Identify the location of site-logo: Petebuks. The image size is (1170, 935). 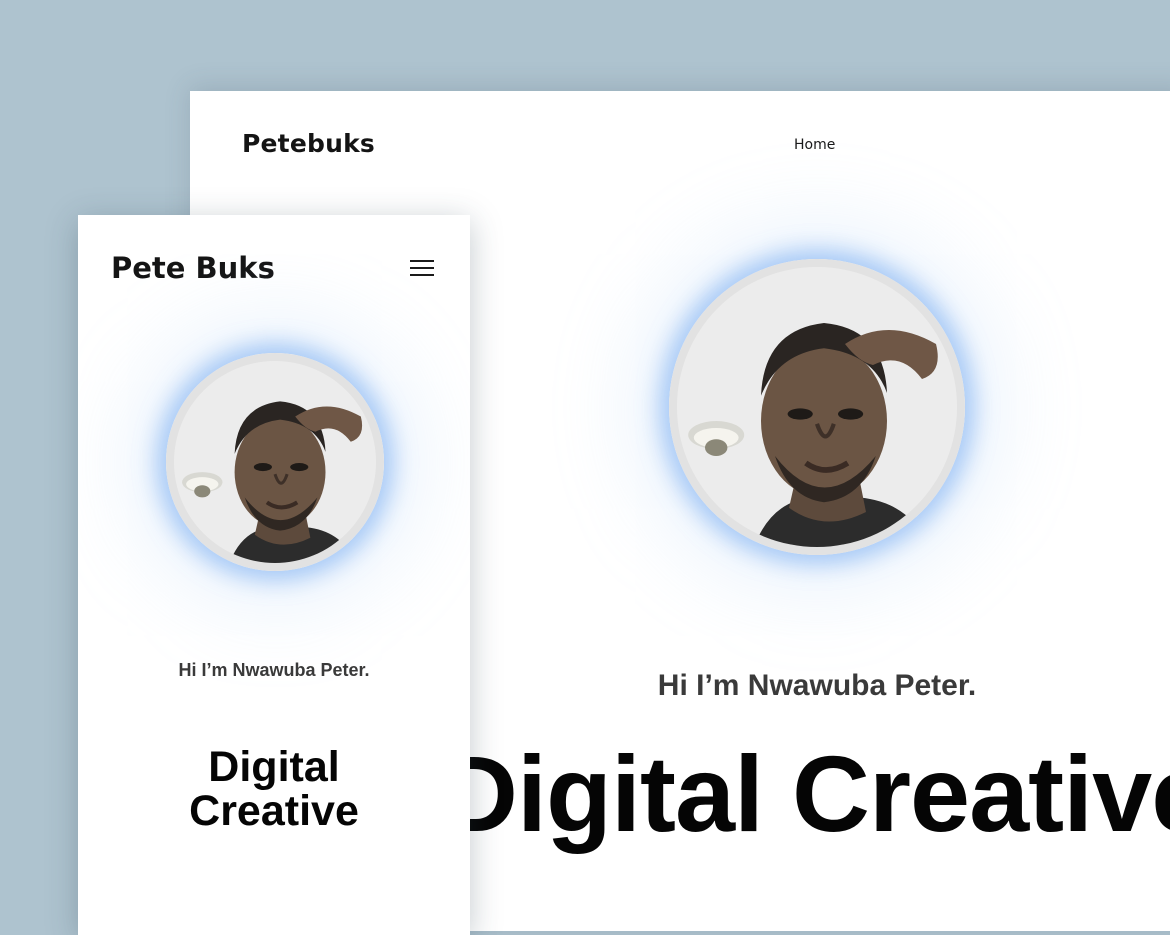
(308, 143).